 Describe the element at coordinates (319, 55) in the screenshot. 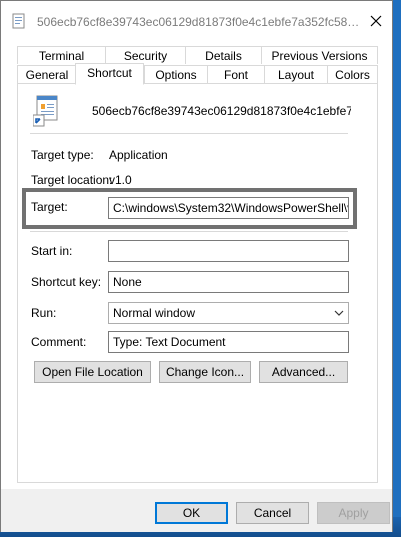

I see `tab-previous-versions: Previous Versions` at that location.